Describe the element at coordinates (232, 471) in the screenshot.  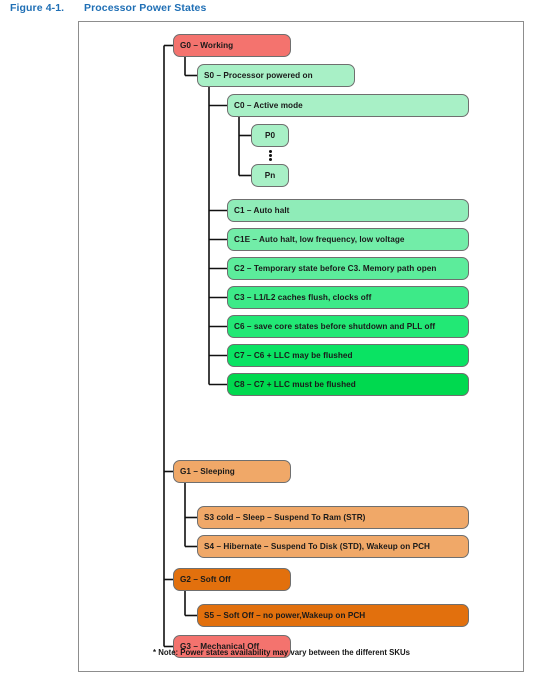
I see `node-g1: G1 – Sleeping` at that location.